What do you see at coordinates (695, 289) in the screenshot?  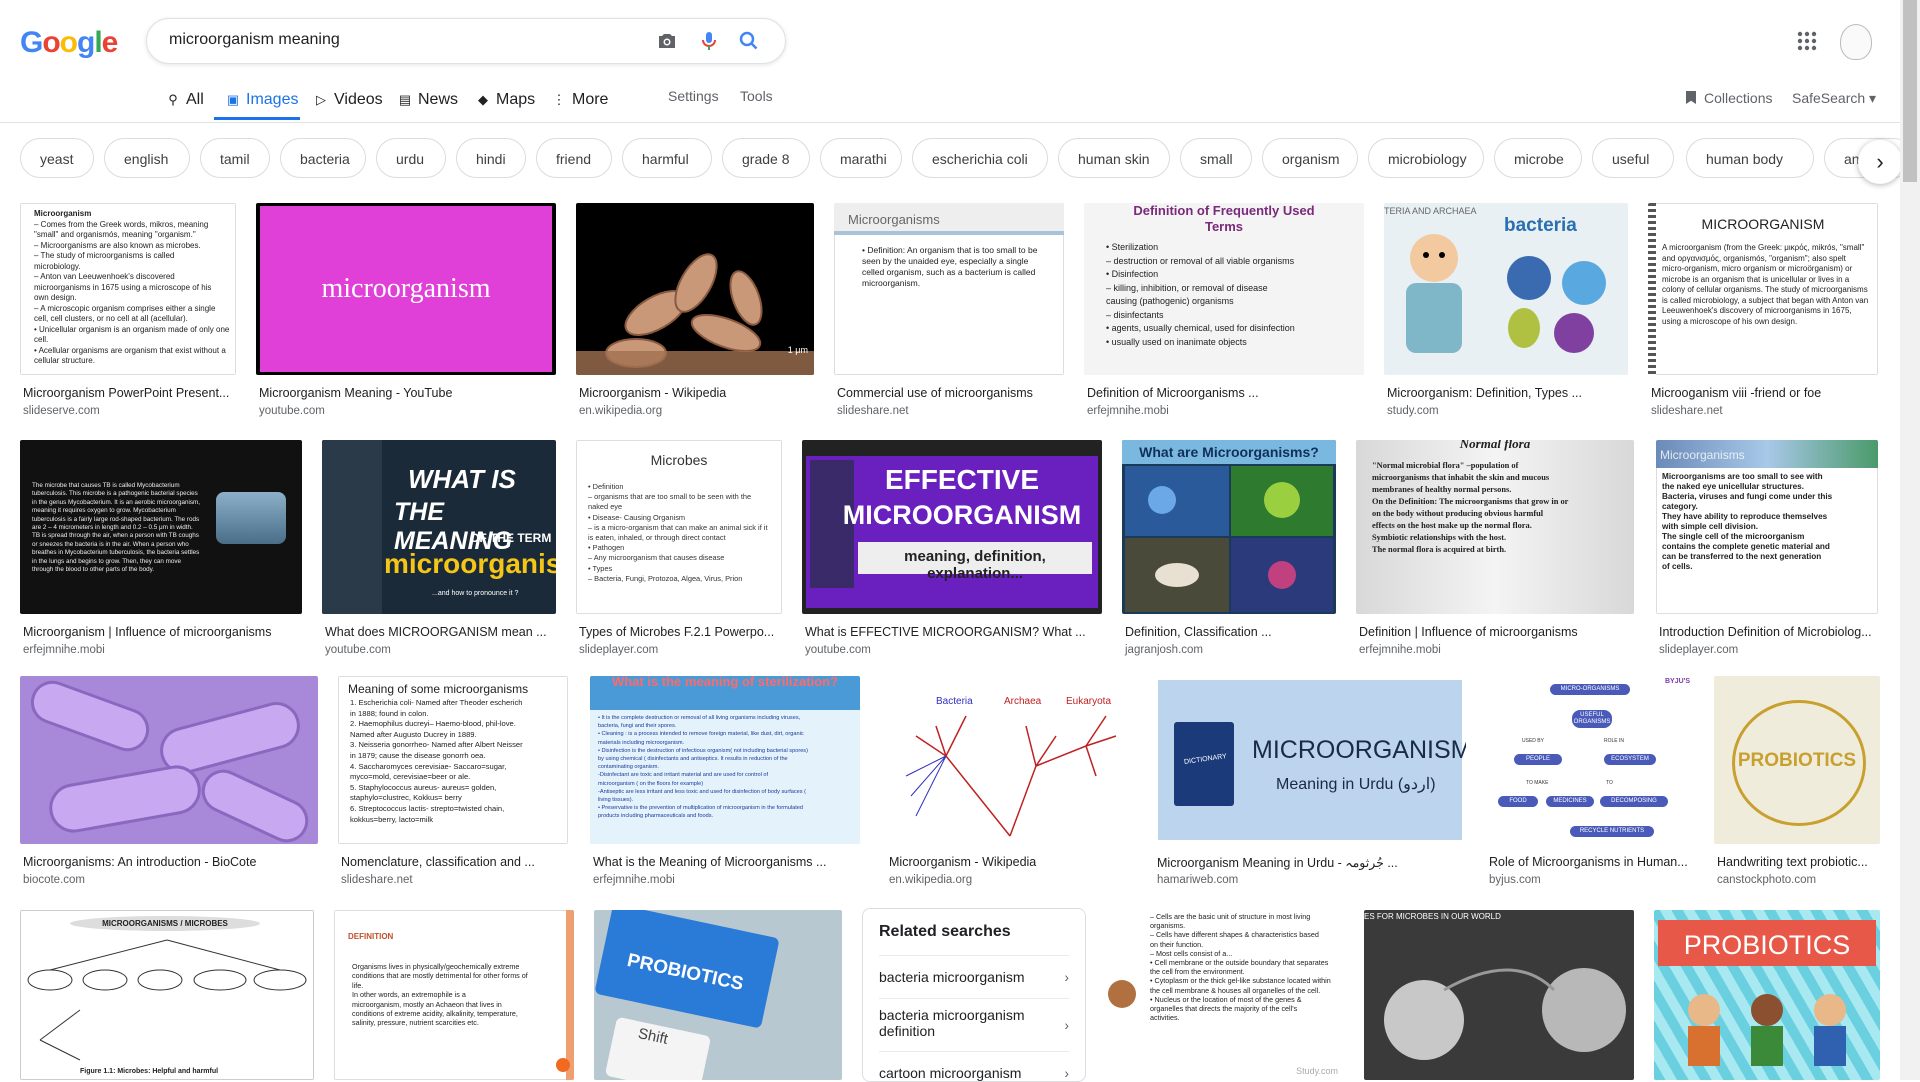 I see `result-thumbnail: 1 μm` at bounding box center [695, 289].